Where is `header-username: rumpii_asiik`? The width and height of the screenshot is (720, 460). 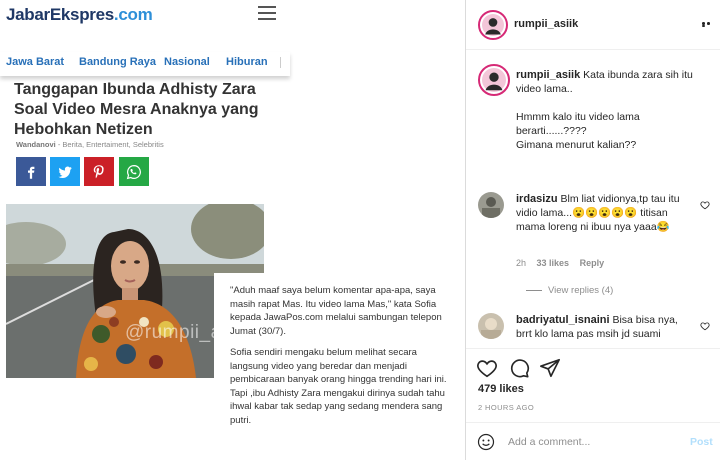 header-username: rumpii_asiik is located at coordinates (546, 24).